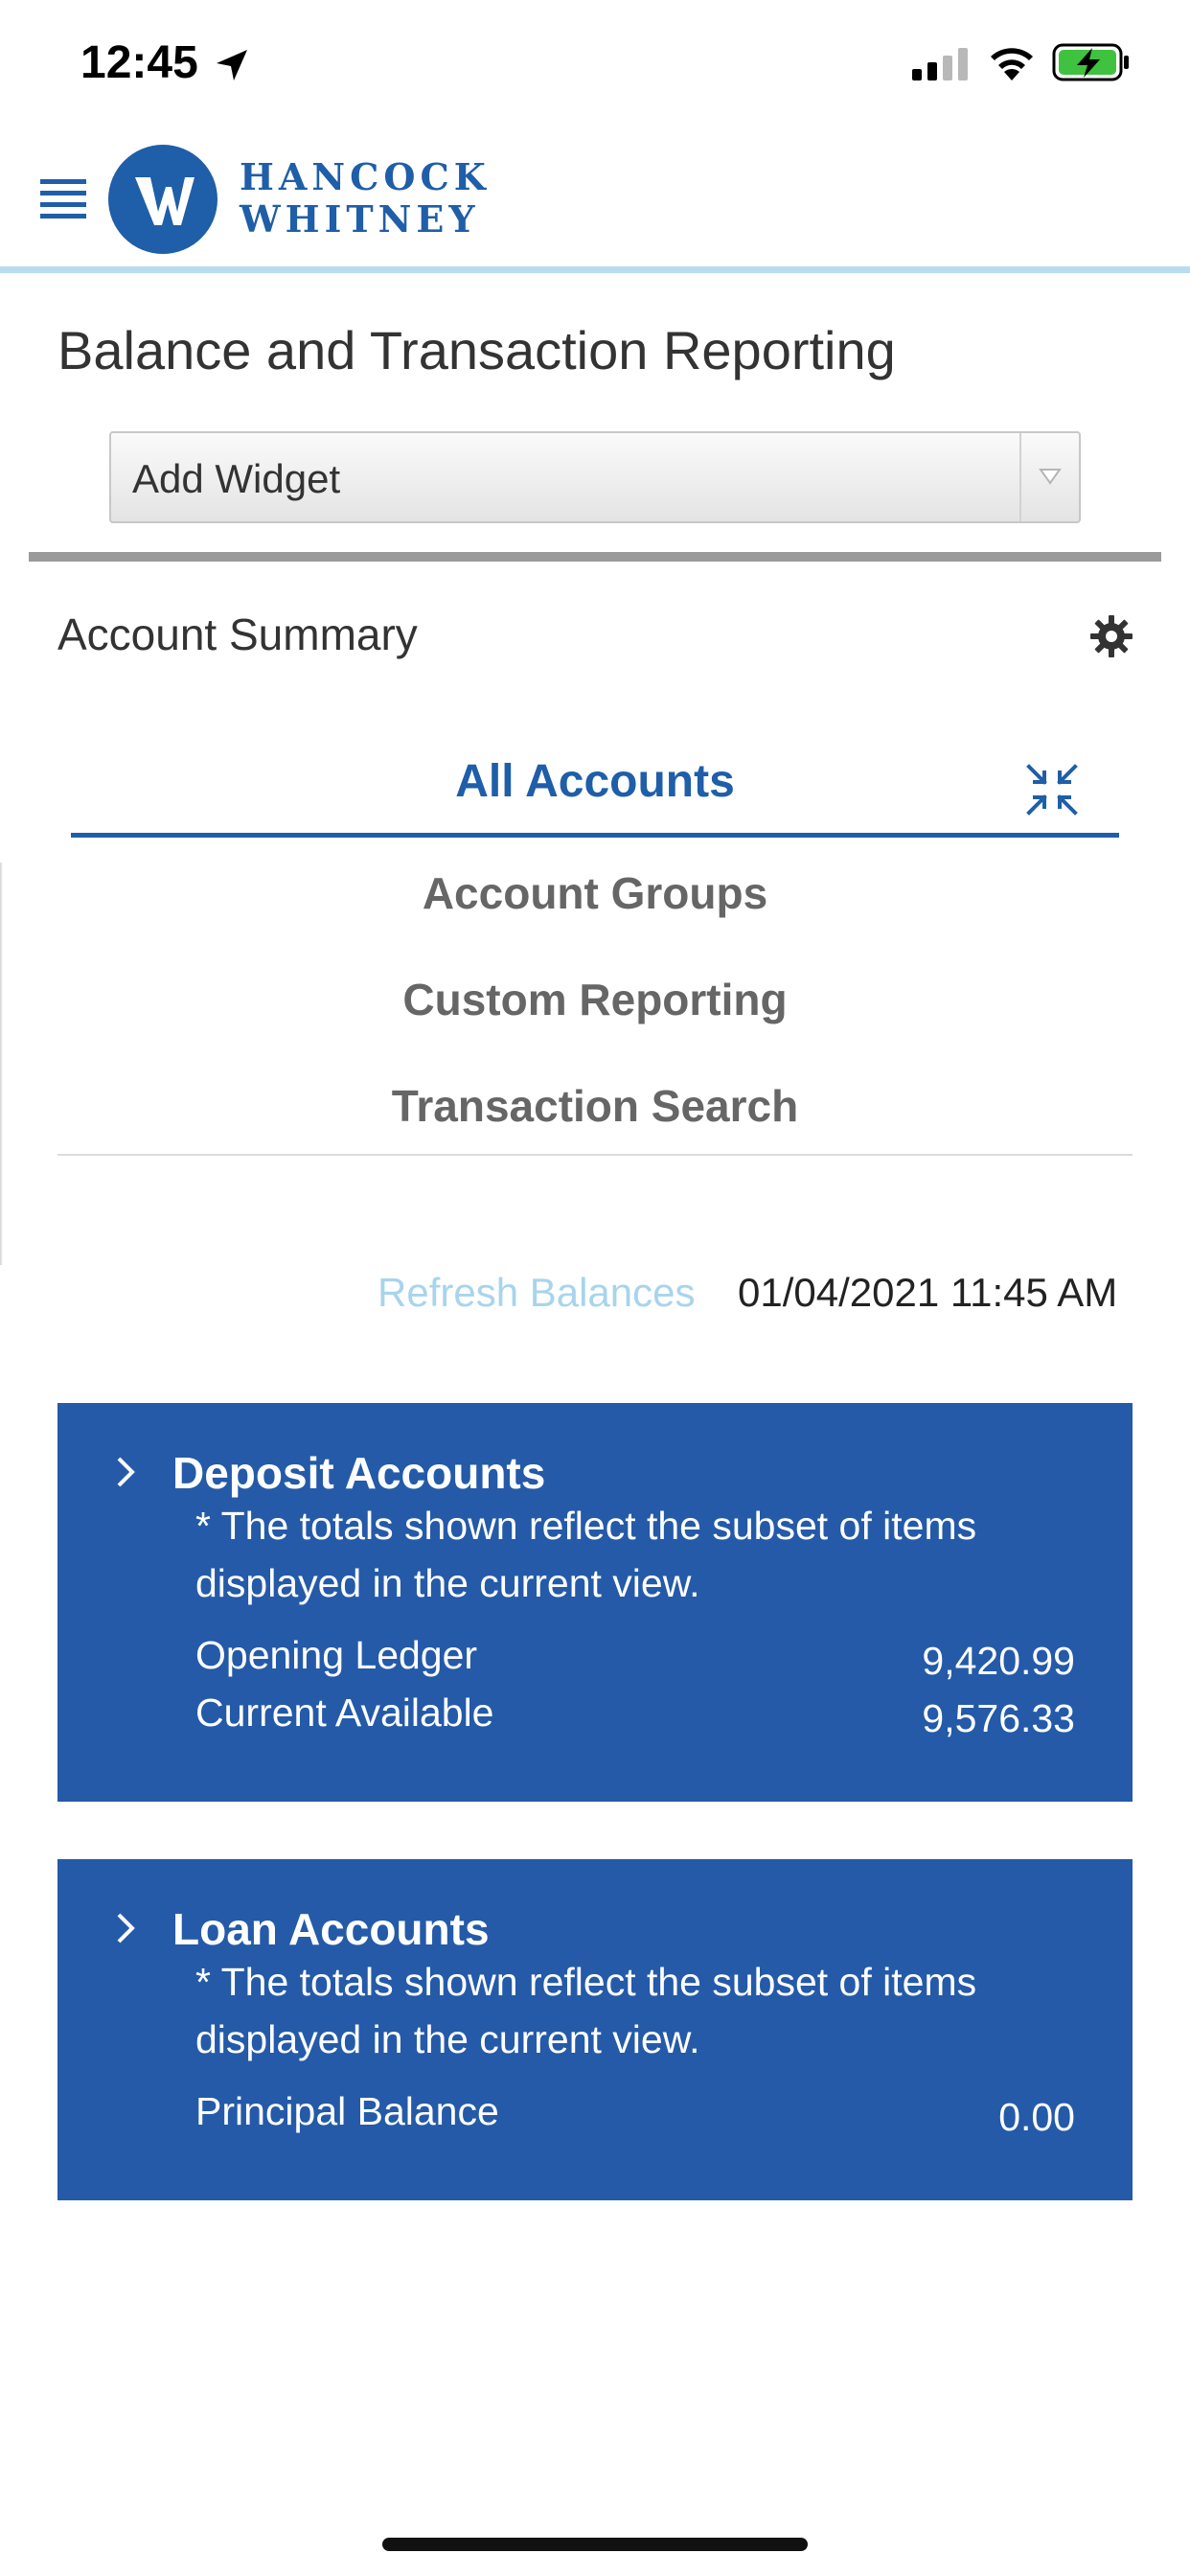 Image resolution: width=1190 pixels, height=2576 pixels. What do you see at coordinates (1052, 789) in the screenshot?
I see `collapse-icon` at bounding box center [1052, 789].